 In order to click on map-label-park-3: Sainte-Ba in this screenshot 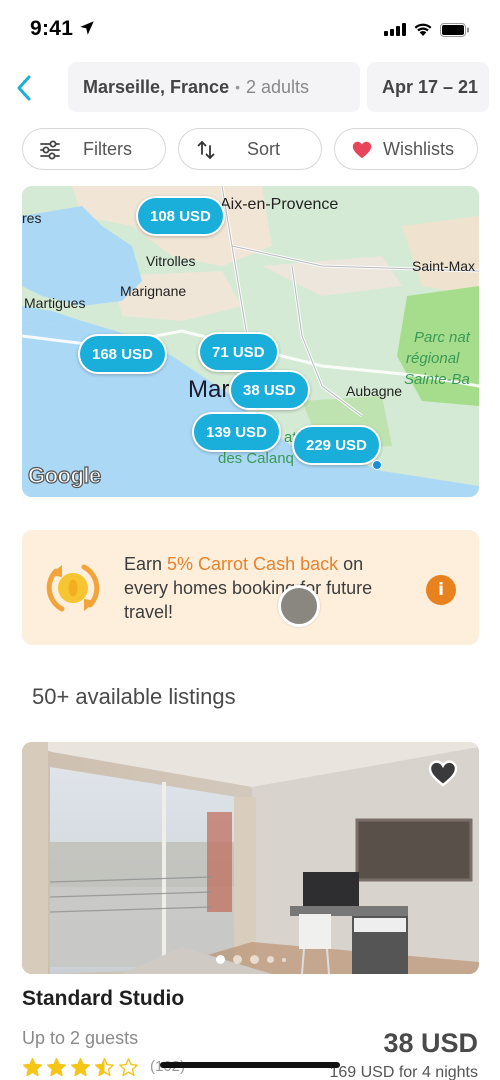, I will do `click(437, 379)`.